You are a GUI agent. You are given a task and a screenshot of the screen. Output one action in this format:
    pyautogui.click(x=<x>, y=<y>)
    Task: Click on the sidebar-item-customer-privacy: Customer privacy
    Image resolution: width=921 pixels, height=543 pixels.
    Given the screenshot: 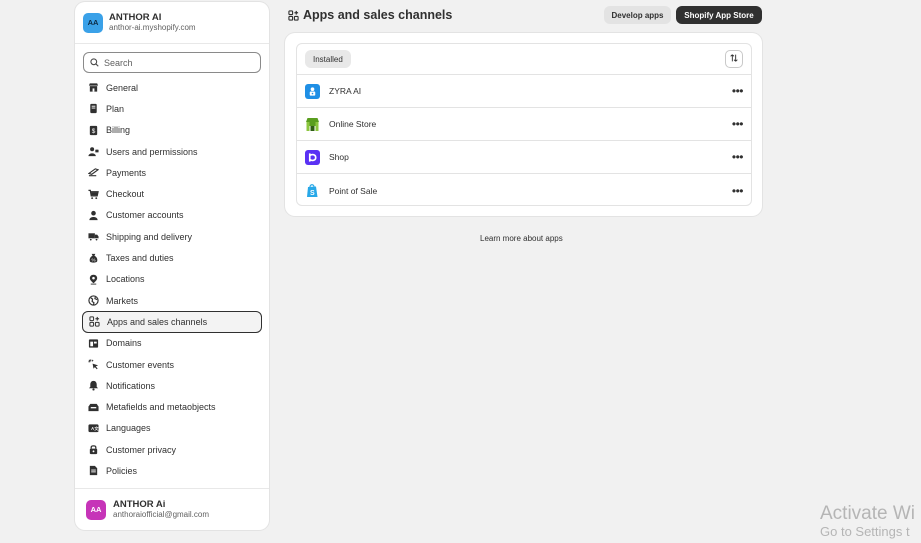 What is the action you would take?
    pyautogui.click(x=172, y=449)
    